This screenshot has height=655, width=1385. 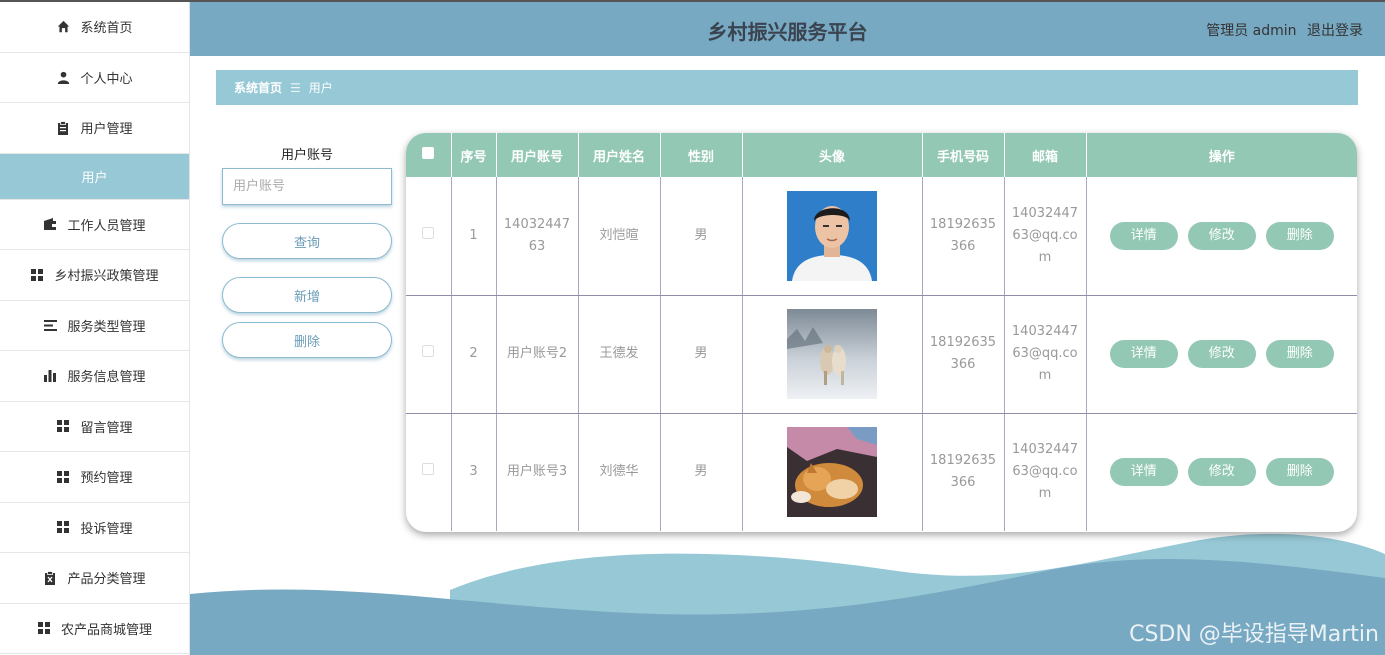 What do you see at coordinates (106, 327) in the screenshot?
I see `sidebar-item-label: 服务类型管理` at bounding box center [106, 327].